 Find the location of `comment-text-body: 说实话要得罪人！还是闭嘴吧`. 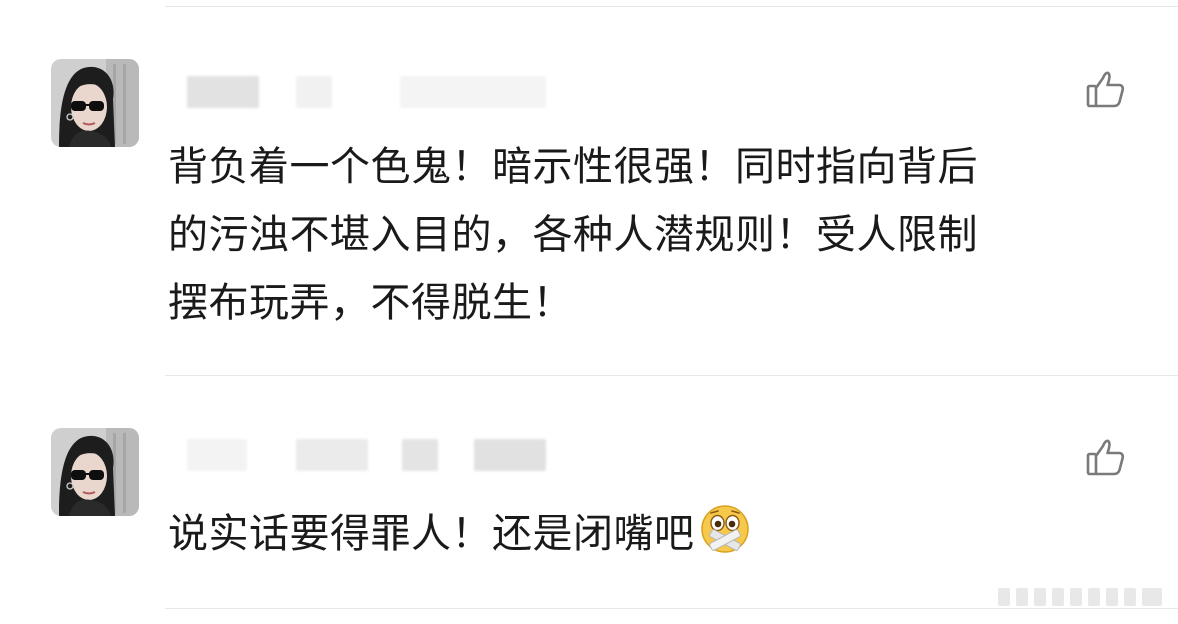

comment-text-body: 说实话要得罪人！还是闭嘴吧 is located at coordinates (431, 534).